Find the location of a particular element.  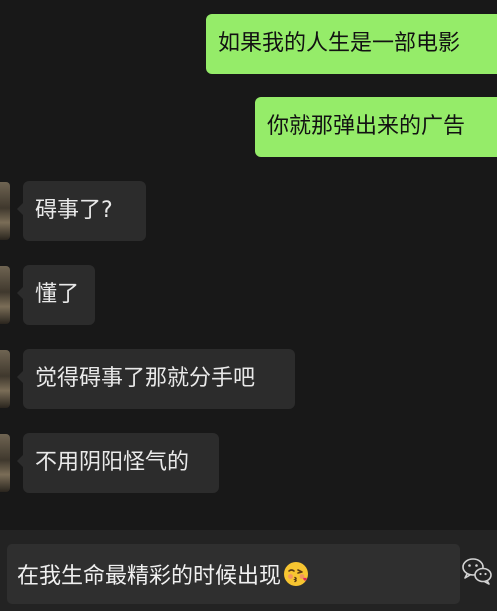

message-bubble-sent: 如果我的人生是一部电影 is located at coordinates (351, 44).